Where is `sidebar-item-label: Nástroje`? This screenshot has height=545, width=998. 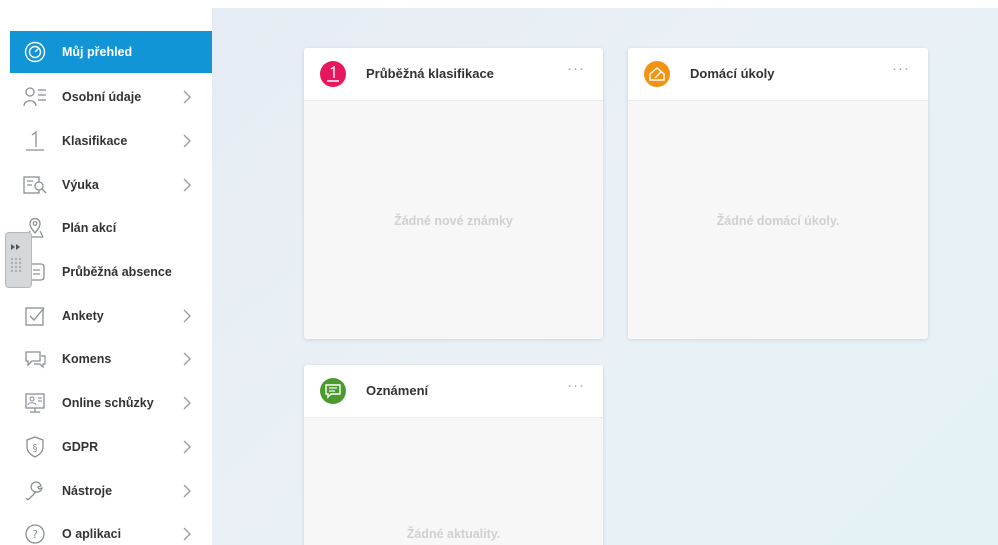 sidebar-item-label: Nástroje is located at coordinates (87, 491).